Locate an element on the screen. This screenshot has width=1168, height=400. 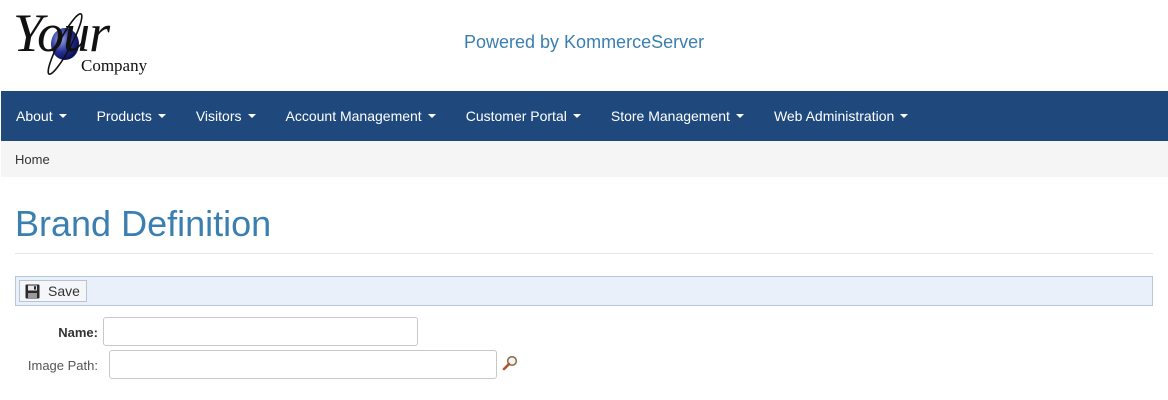
name-input is located at coordinates (260, 331).